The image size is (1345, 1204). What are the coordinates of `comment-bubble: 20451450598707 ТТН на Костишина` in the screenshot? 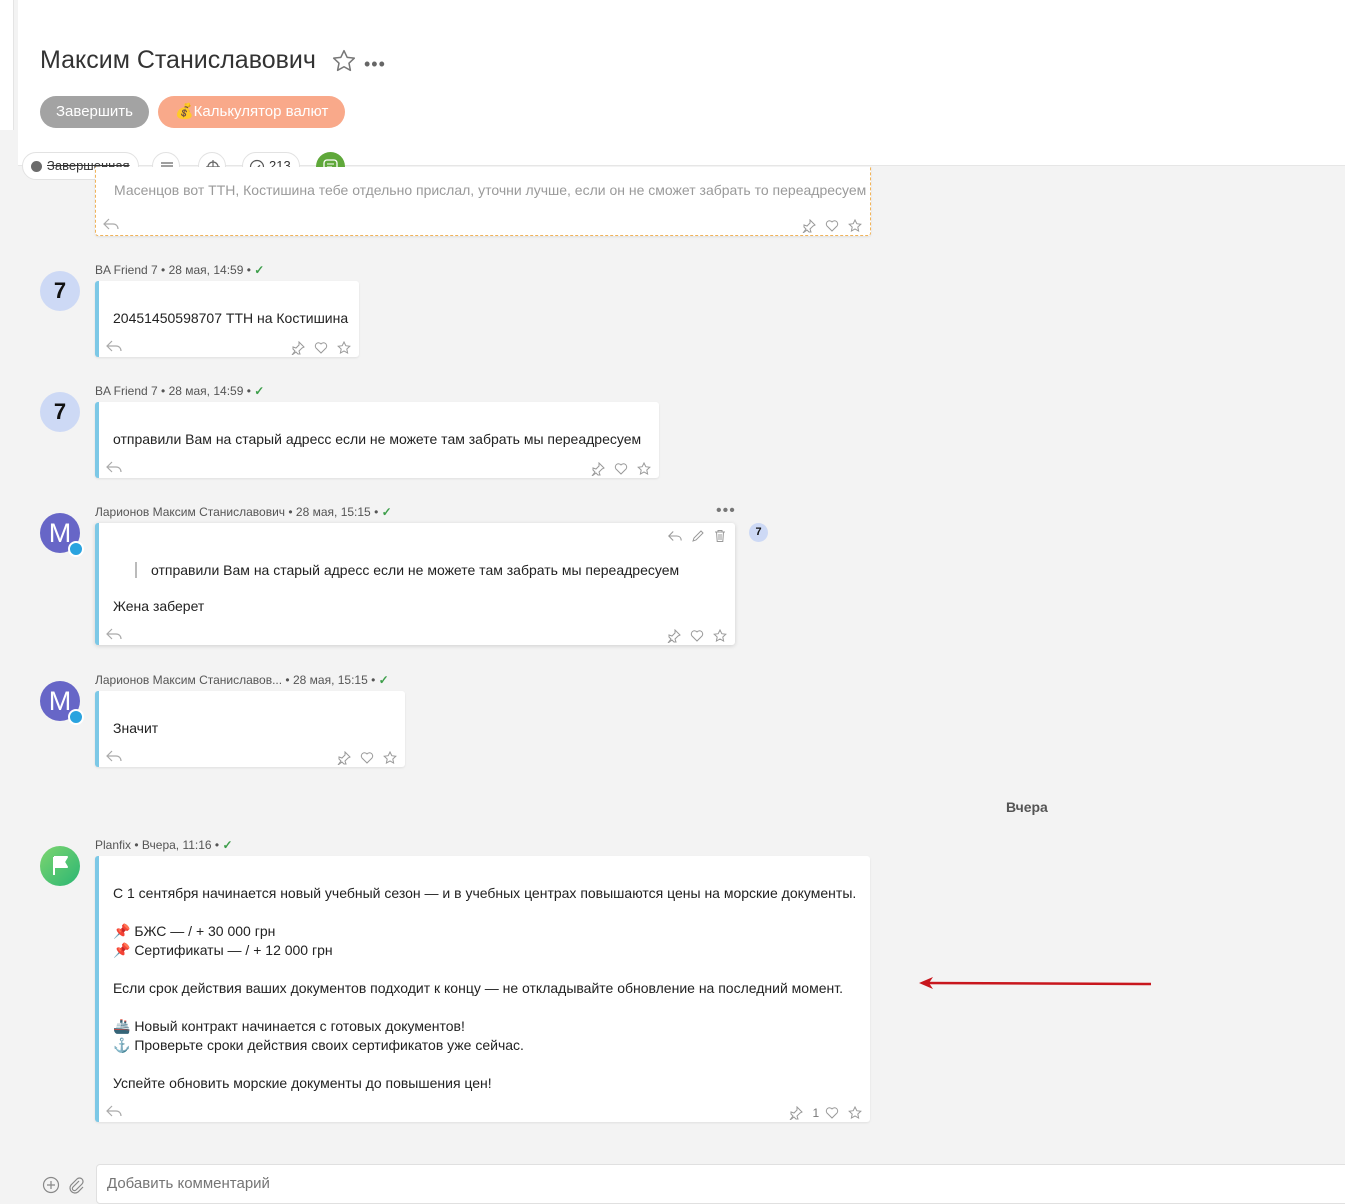 It's located at (227, 319).